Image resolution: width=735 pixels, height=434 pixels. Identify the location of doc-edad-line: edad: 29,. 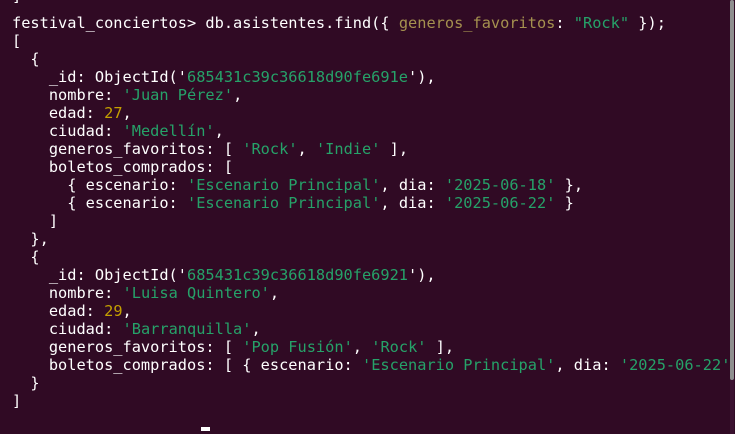
(72, 311).